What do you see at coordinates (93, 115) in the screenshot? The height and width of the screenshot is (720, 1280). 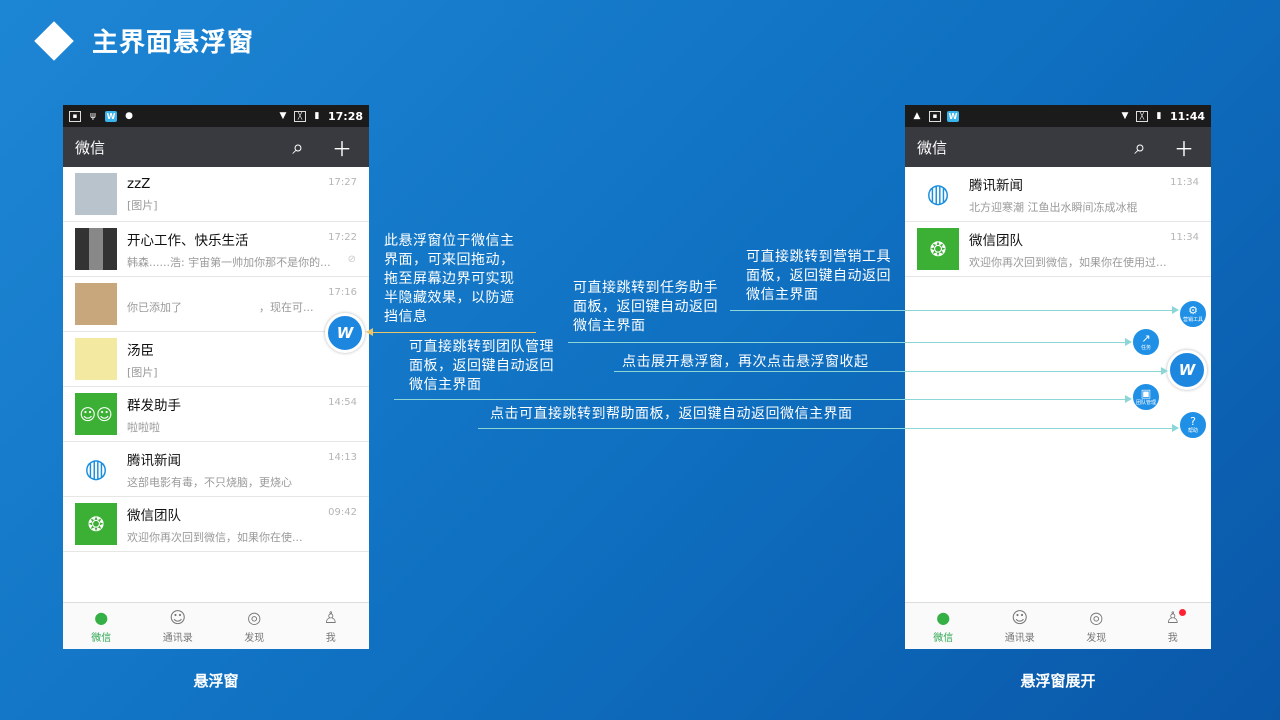 I see `usb-icon: ψ` at bounding box center [93, 115].